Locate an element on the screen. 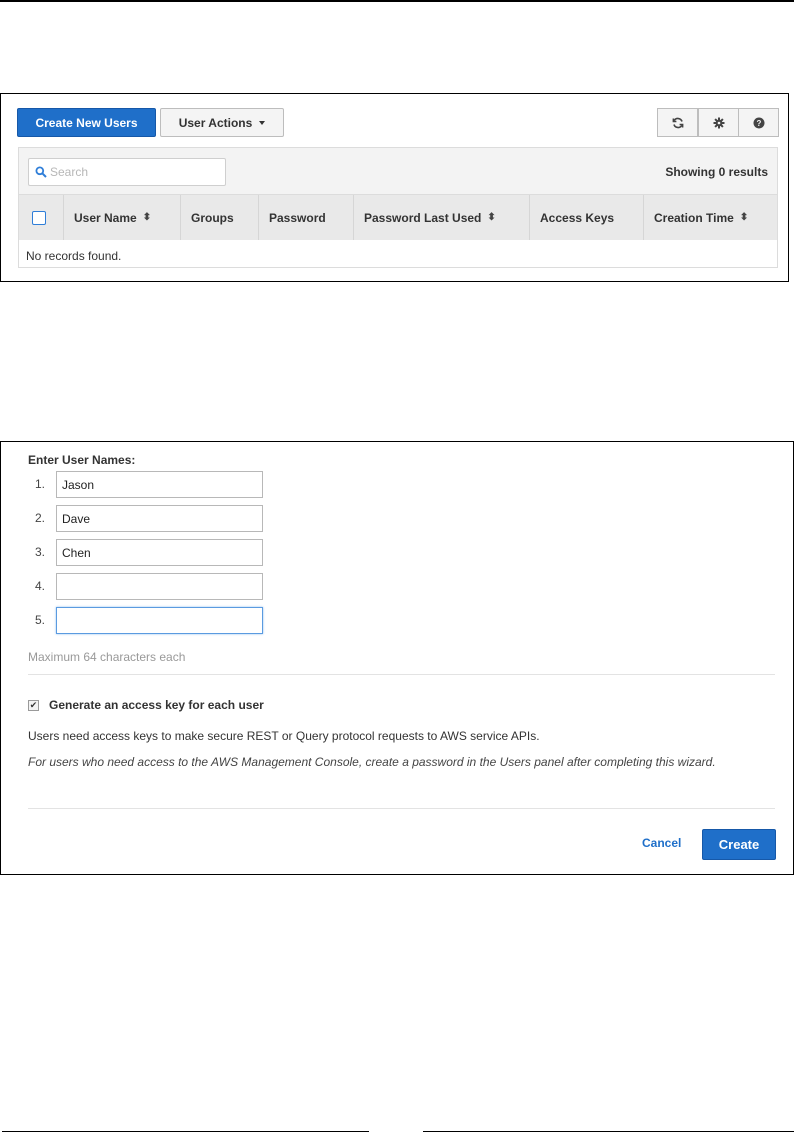  help-button: ? is located at coordinates (758, 122).